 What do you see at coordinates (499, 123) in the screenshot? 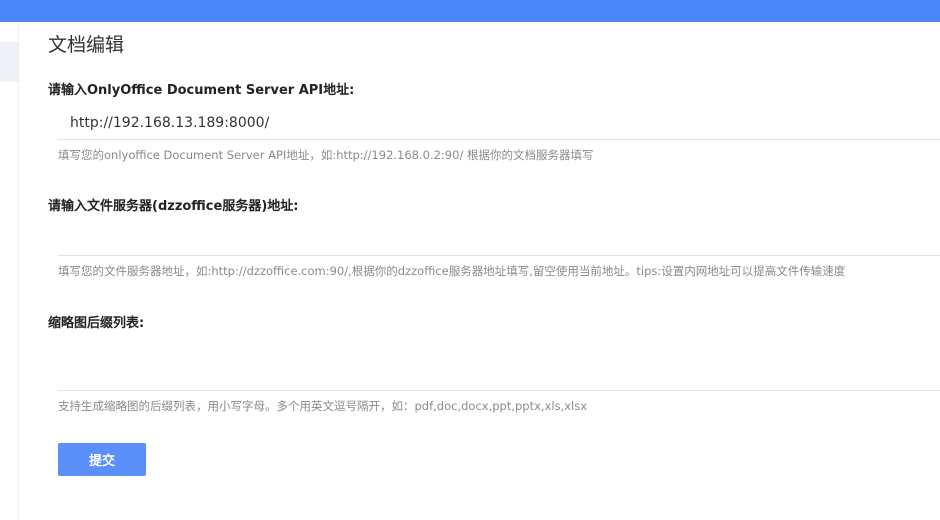
I see `api-address-input` at bounding box center [499, 123].